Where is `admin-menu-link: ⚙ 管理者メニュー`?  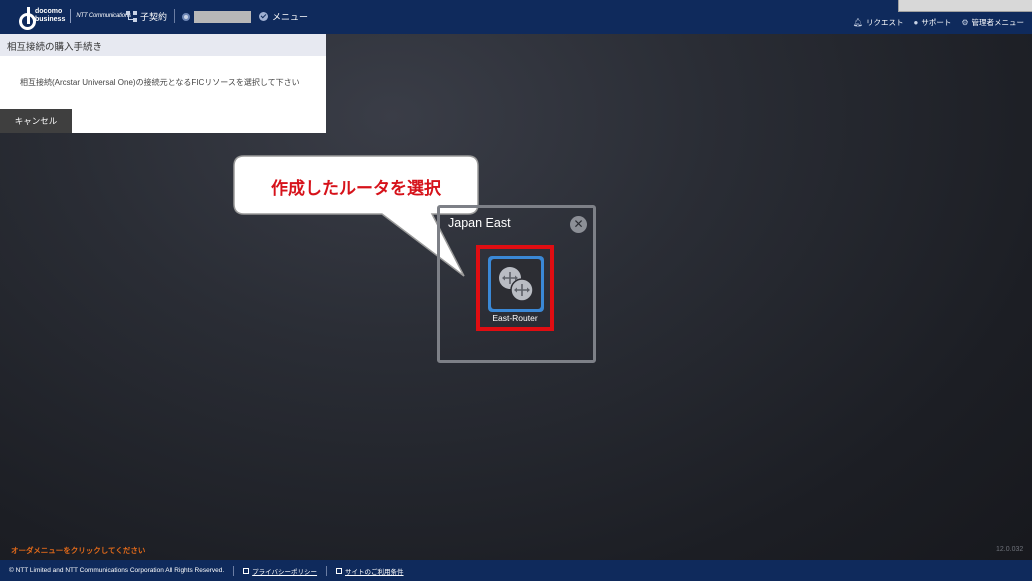 admin-menu-link: ⚙ 管理者メニュー is located at coordinates (992, 22).